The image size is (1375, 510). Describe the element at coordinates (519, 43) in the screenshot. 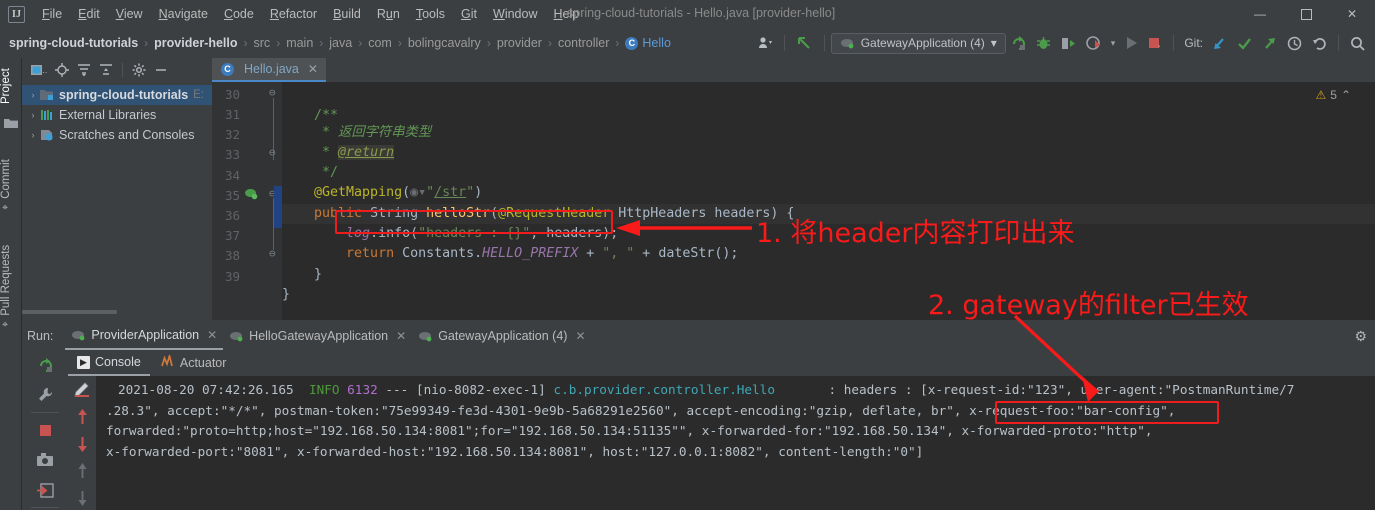

I see `breadcrumb-item-7: provider` at that location.